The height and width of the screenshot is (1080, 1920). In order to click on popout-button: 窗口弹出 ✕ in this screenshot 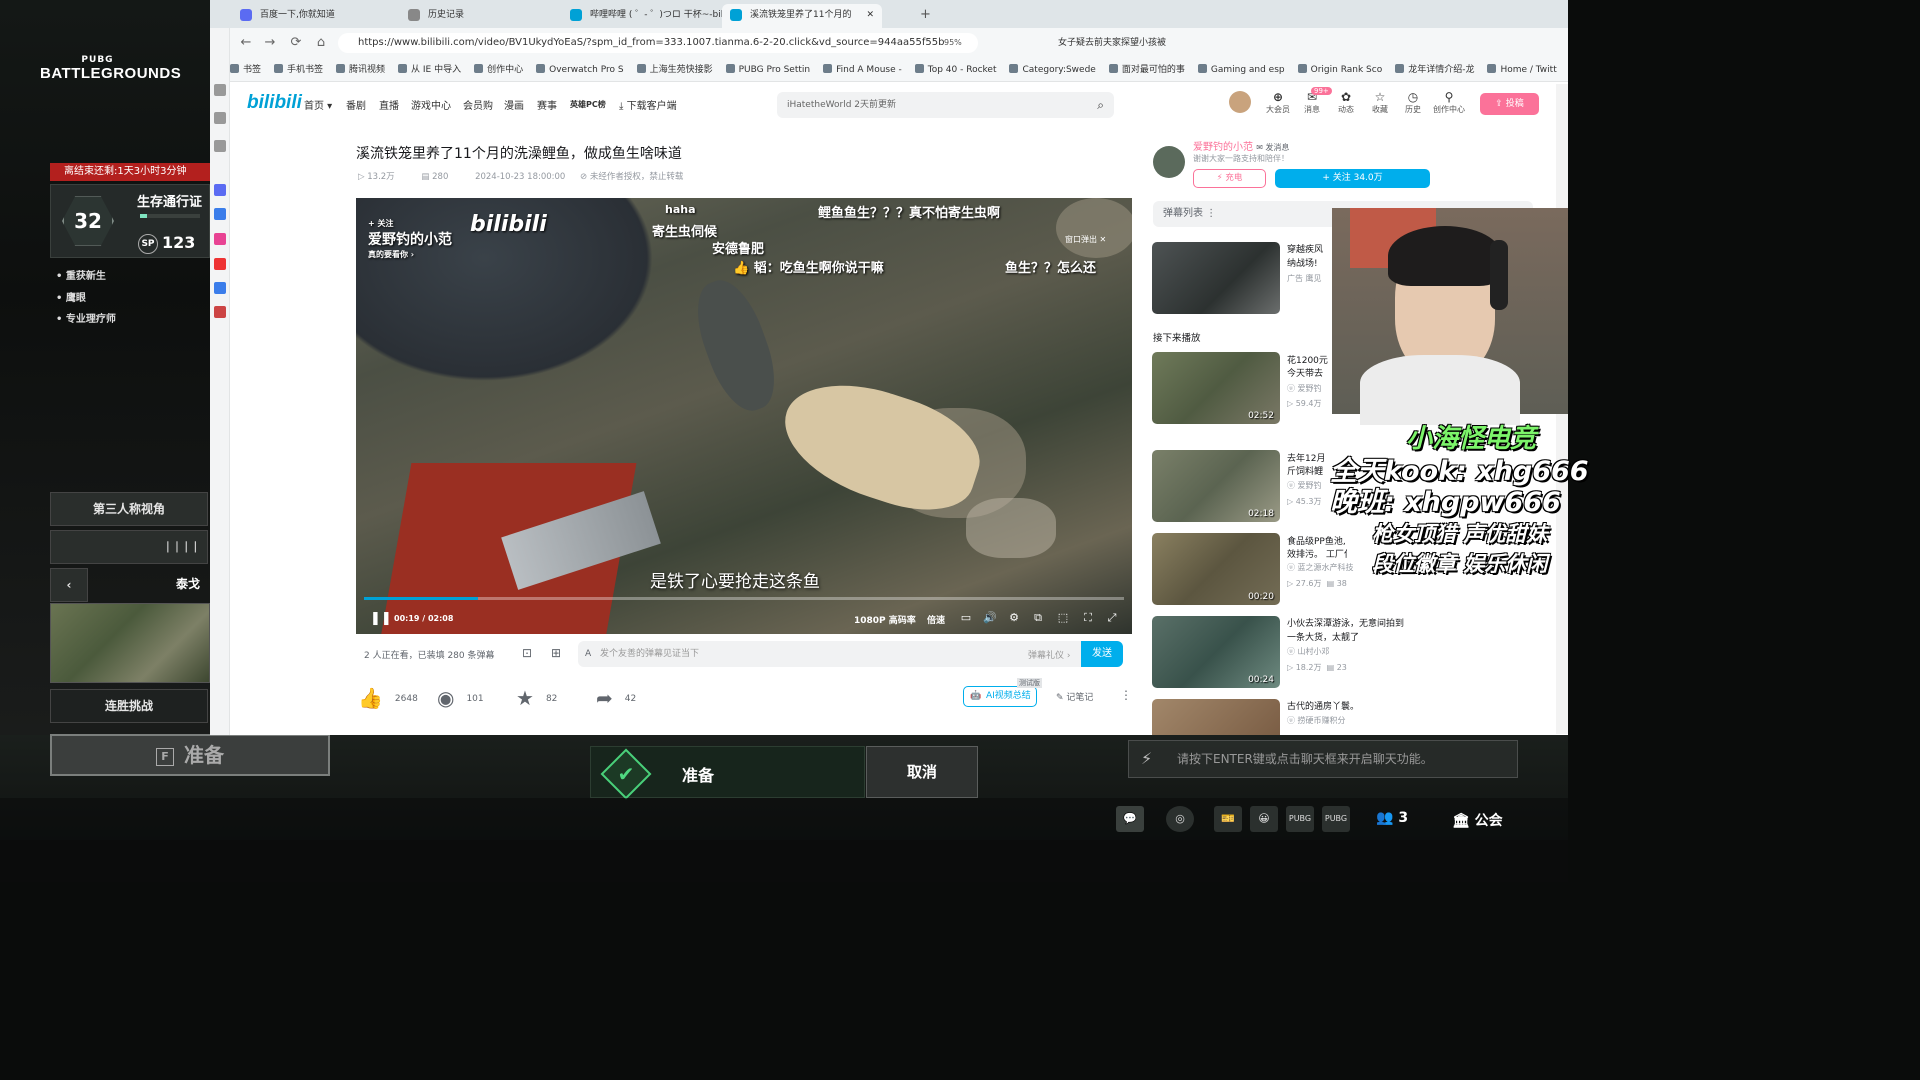, I will do `click(1085, 239)`.